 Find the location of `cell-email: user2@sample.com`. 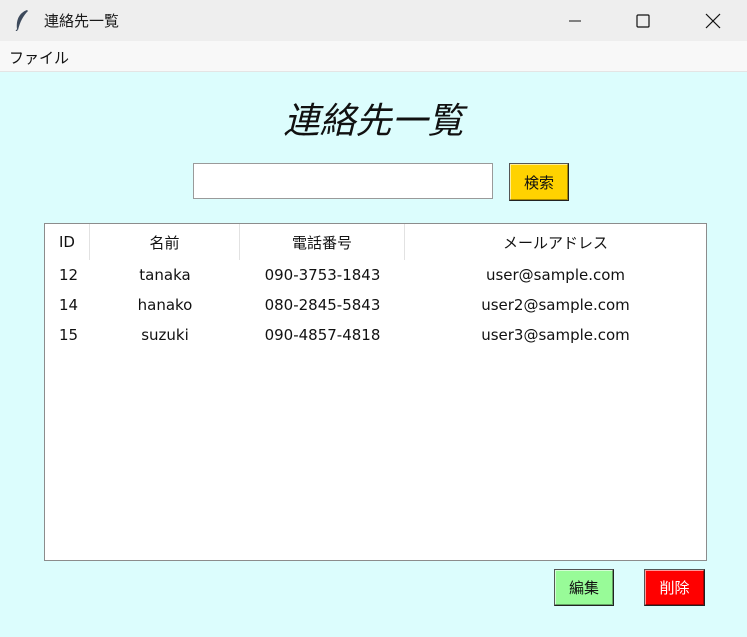

cell-email: user2@sample.com is located at coordinates (555, 305).